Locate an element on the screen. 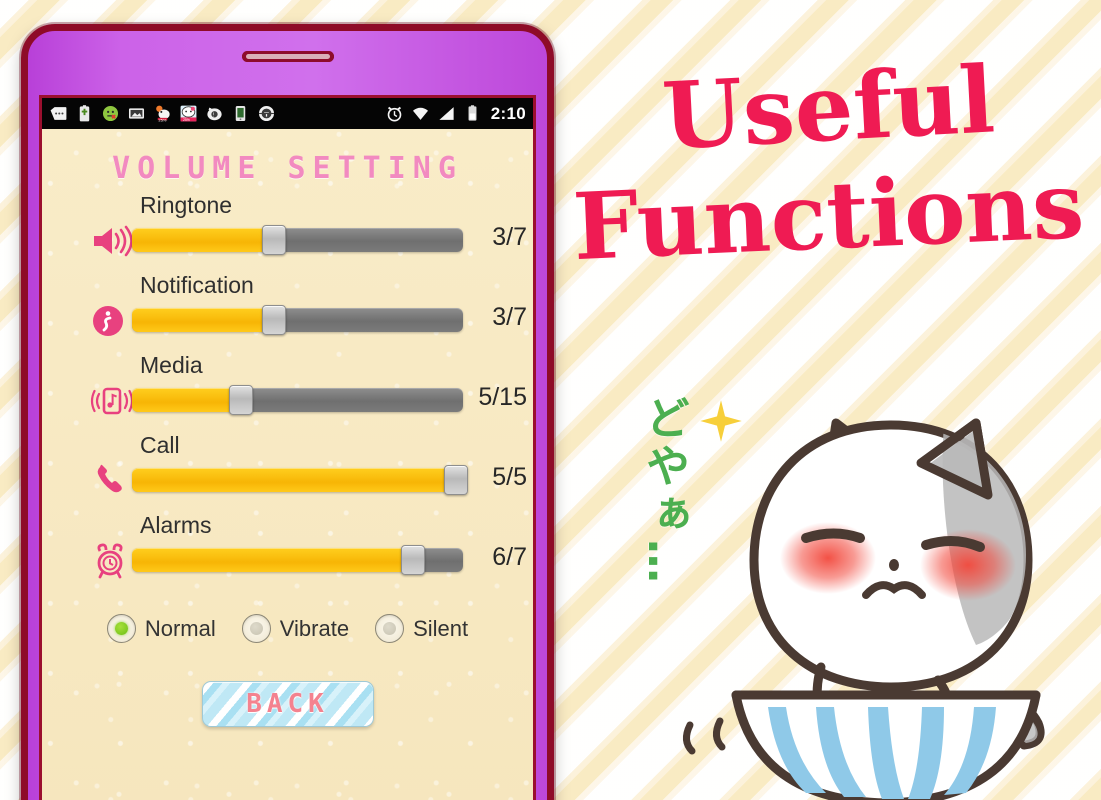 The width and height of the screenshot is (1101, 800). promo-heading: Useful Functions is located at coordinates (828, 163).